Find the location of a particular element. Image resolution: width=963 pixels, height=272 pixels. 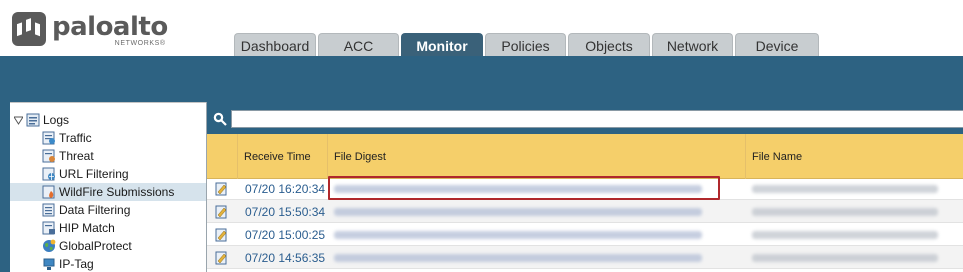

column-header-file-digest: File Digest is located at coordinates (537, 156).